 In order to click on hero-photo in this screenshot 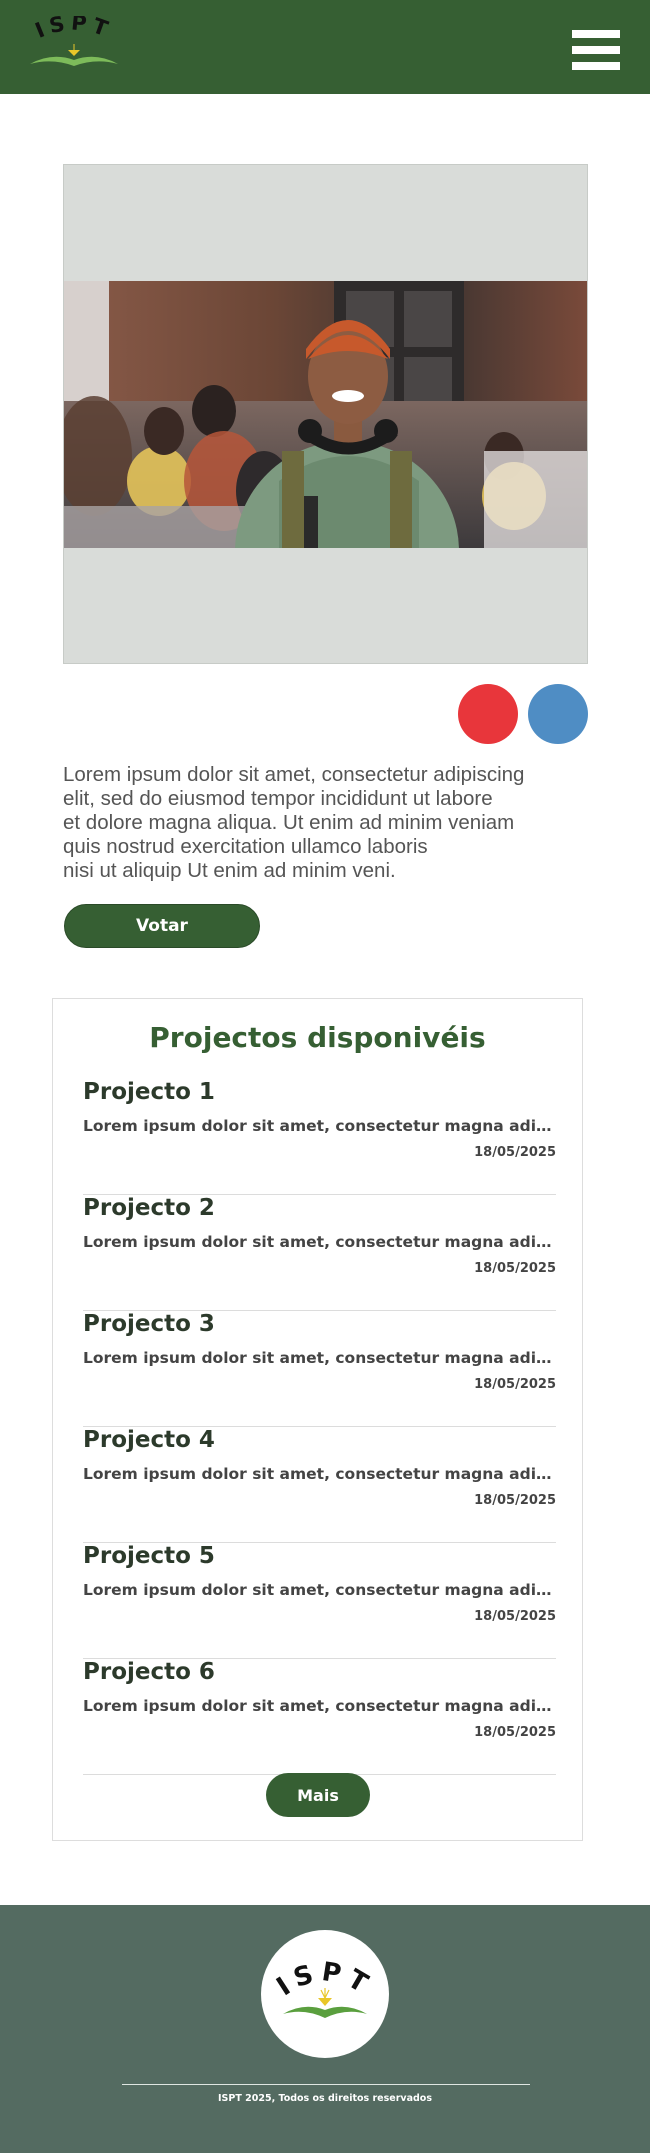, I will do `click(325, 414)`.